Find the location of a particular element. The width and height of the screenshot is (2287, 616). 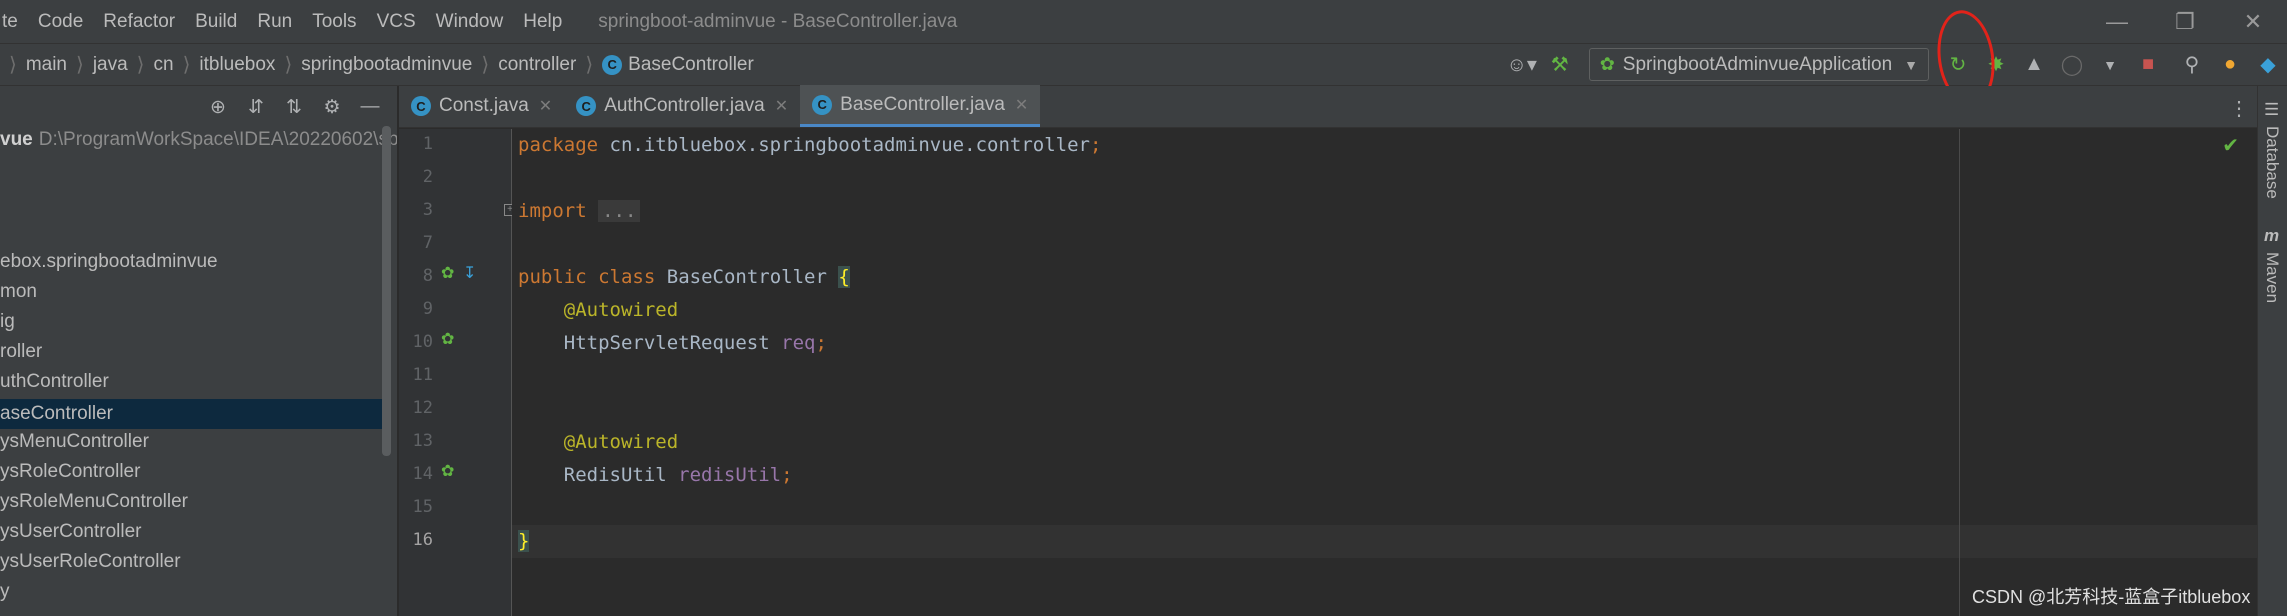

watermark: CSDN @北芳科技-蓝盒子itbluebox is located at coordinates (2111, 597).